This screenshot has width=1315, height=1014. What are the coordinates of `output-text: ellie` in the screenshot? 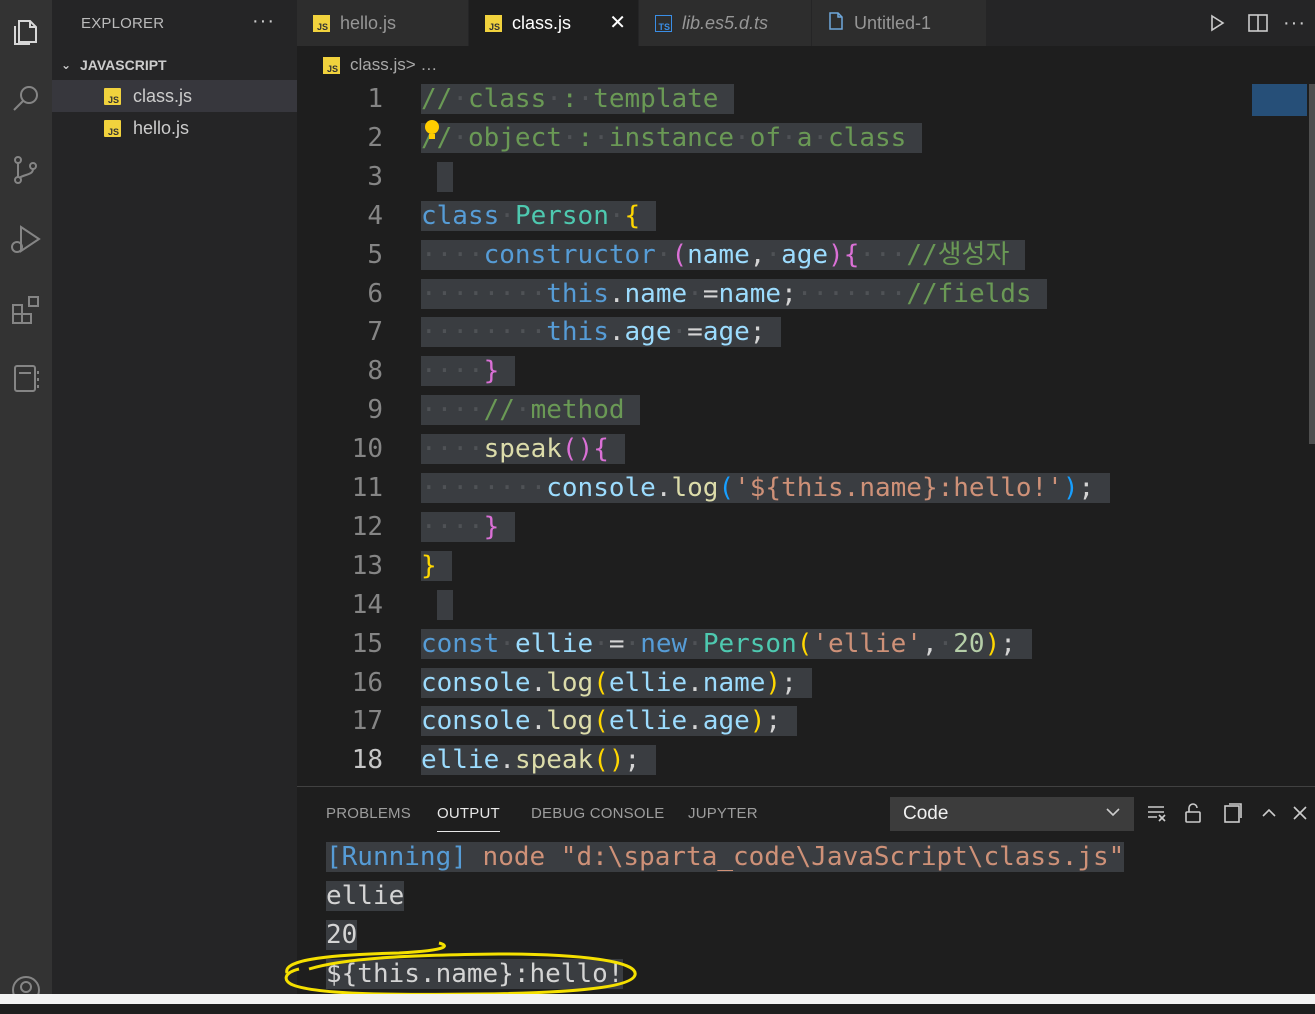 It's located at (365, 896).